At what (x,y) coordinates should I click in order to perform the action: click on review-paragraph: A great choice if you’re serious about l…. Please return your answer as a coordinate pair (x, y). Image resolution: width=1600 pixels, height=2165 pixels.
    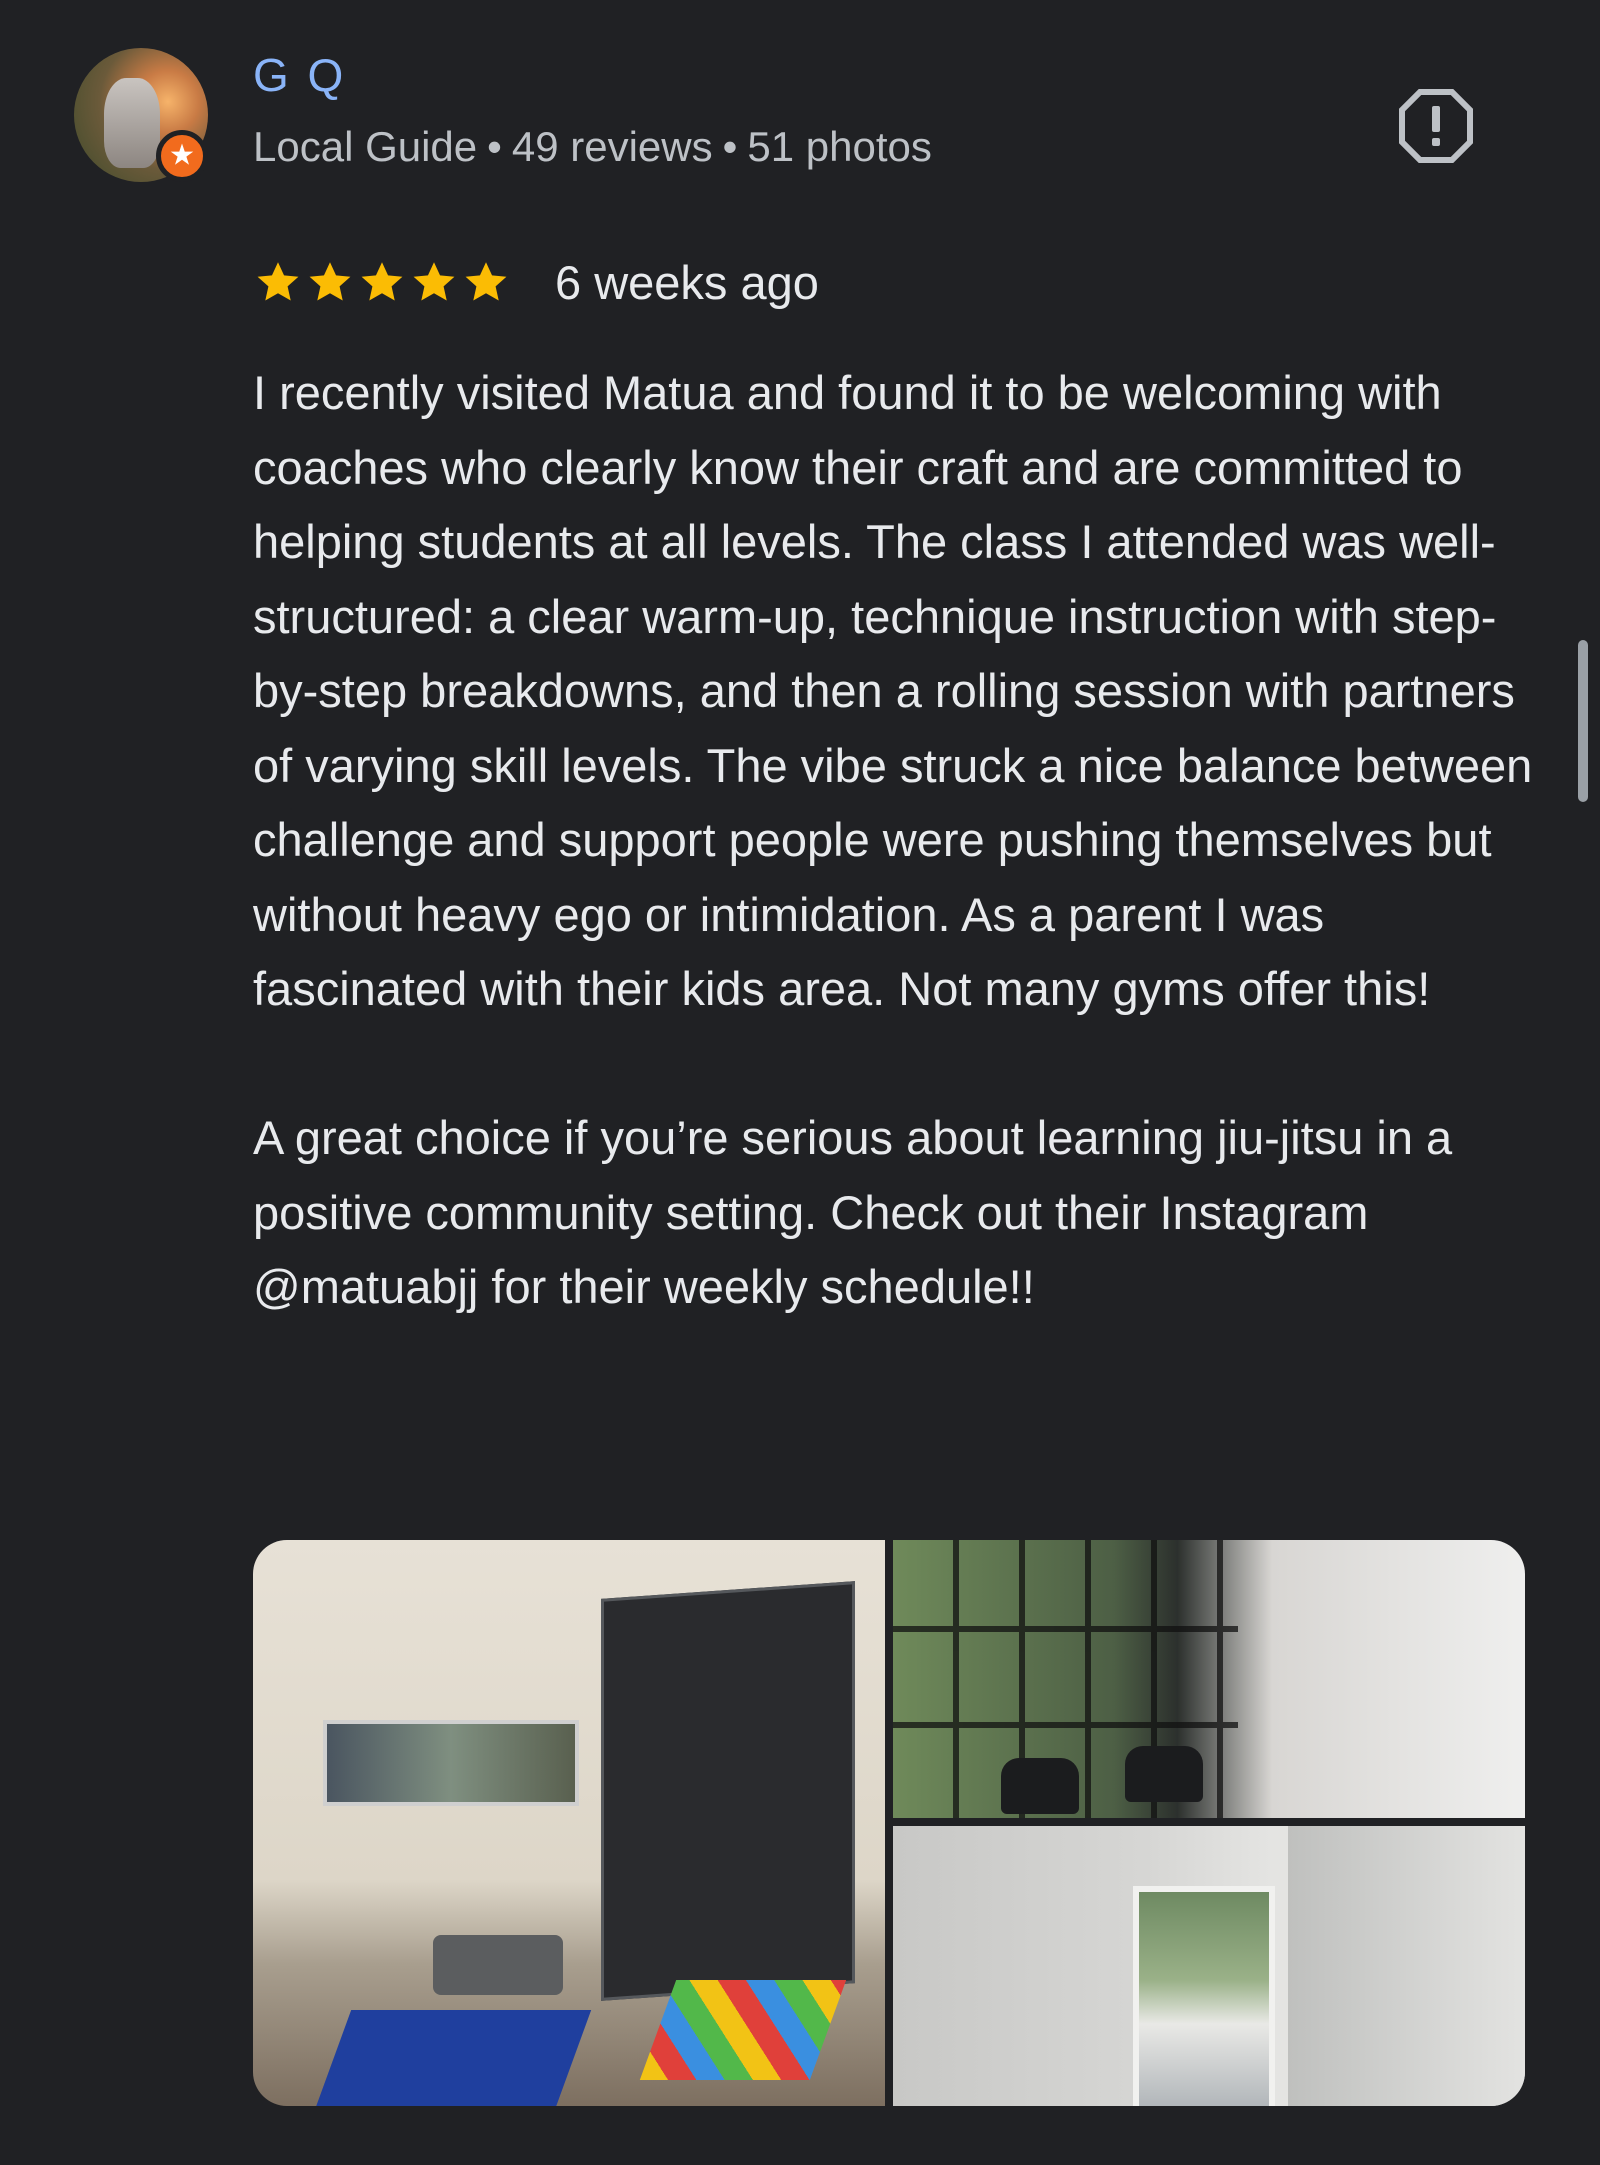
    Looking at the image, I should click on (853, 1212).